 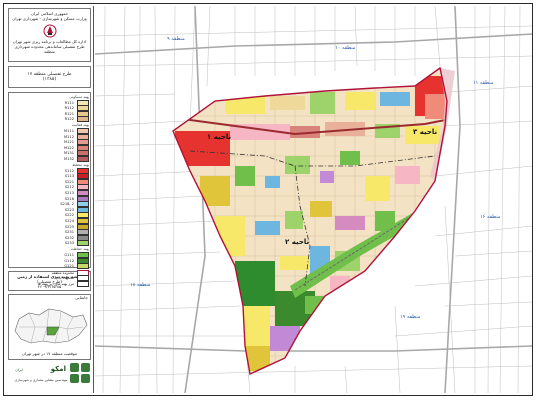 I want to click on legend-code: G111, so click(x=69, y=254).